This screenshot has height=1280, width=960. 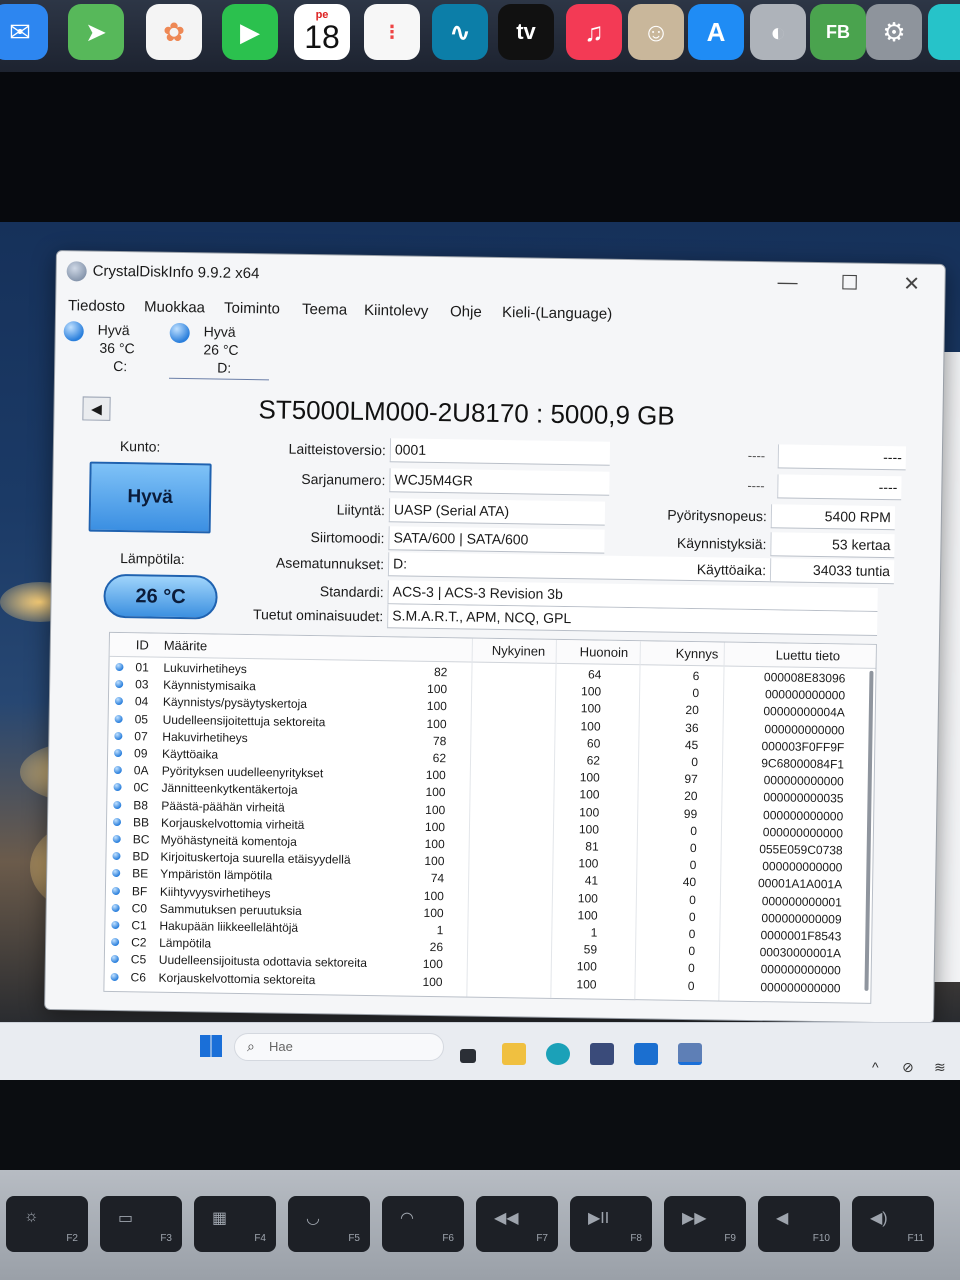 I want to click on column-header-current: Nykyinen, so click(x=519, y=651).